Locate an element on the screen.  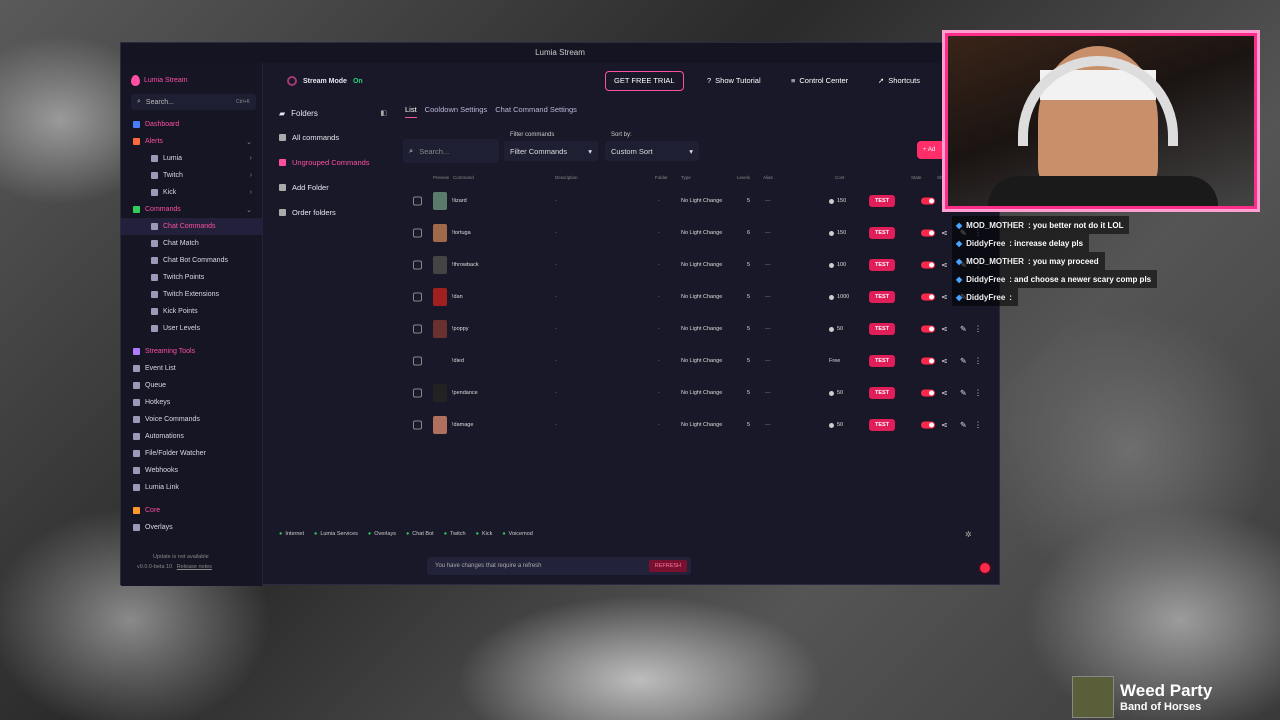
table-row: !poppy - - No Light Change 5 — 50 TEST ⋖ ✎ ⋮ is located at coordinates (693, 329).